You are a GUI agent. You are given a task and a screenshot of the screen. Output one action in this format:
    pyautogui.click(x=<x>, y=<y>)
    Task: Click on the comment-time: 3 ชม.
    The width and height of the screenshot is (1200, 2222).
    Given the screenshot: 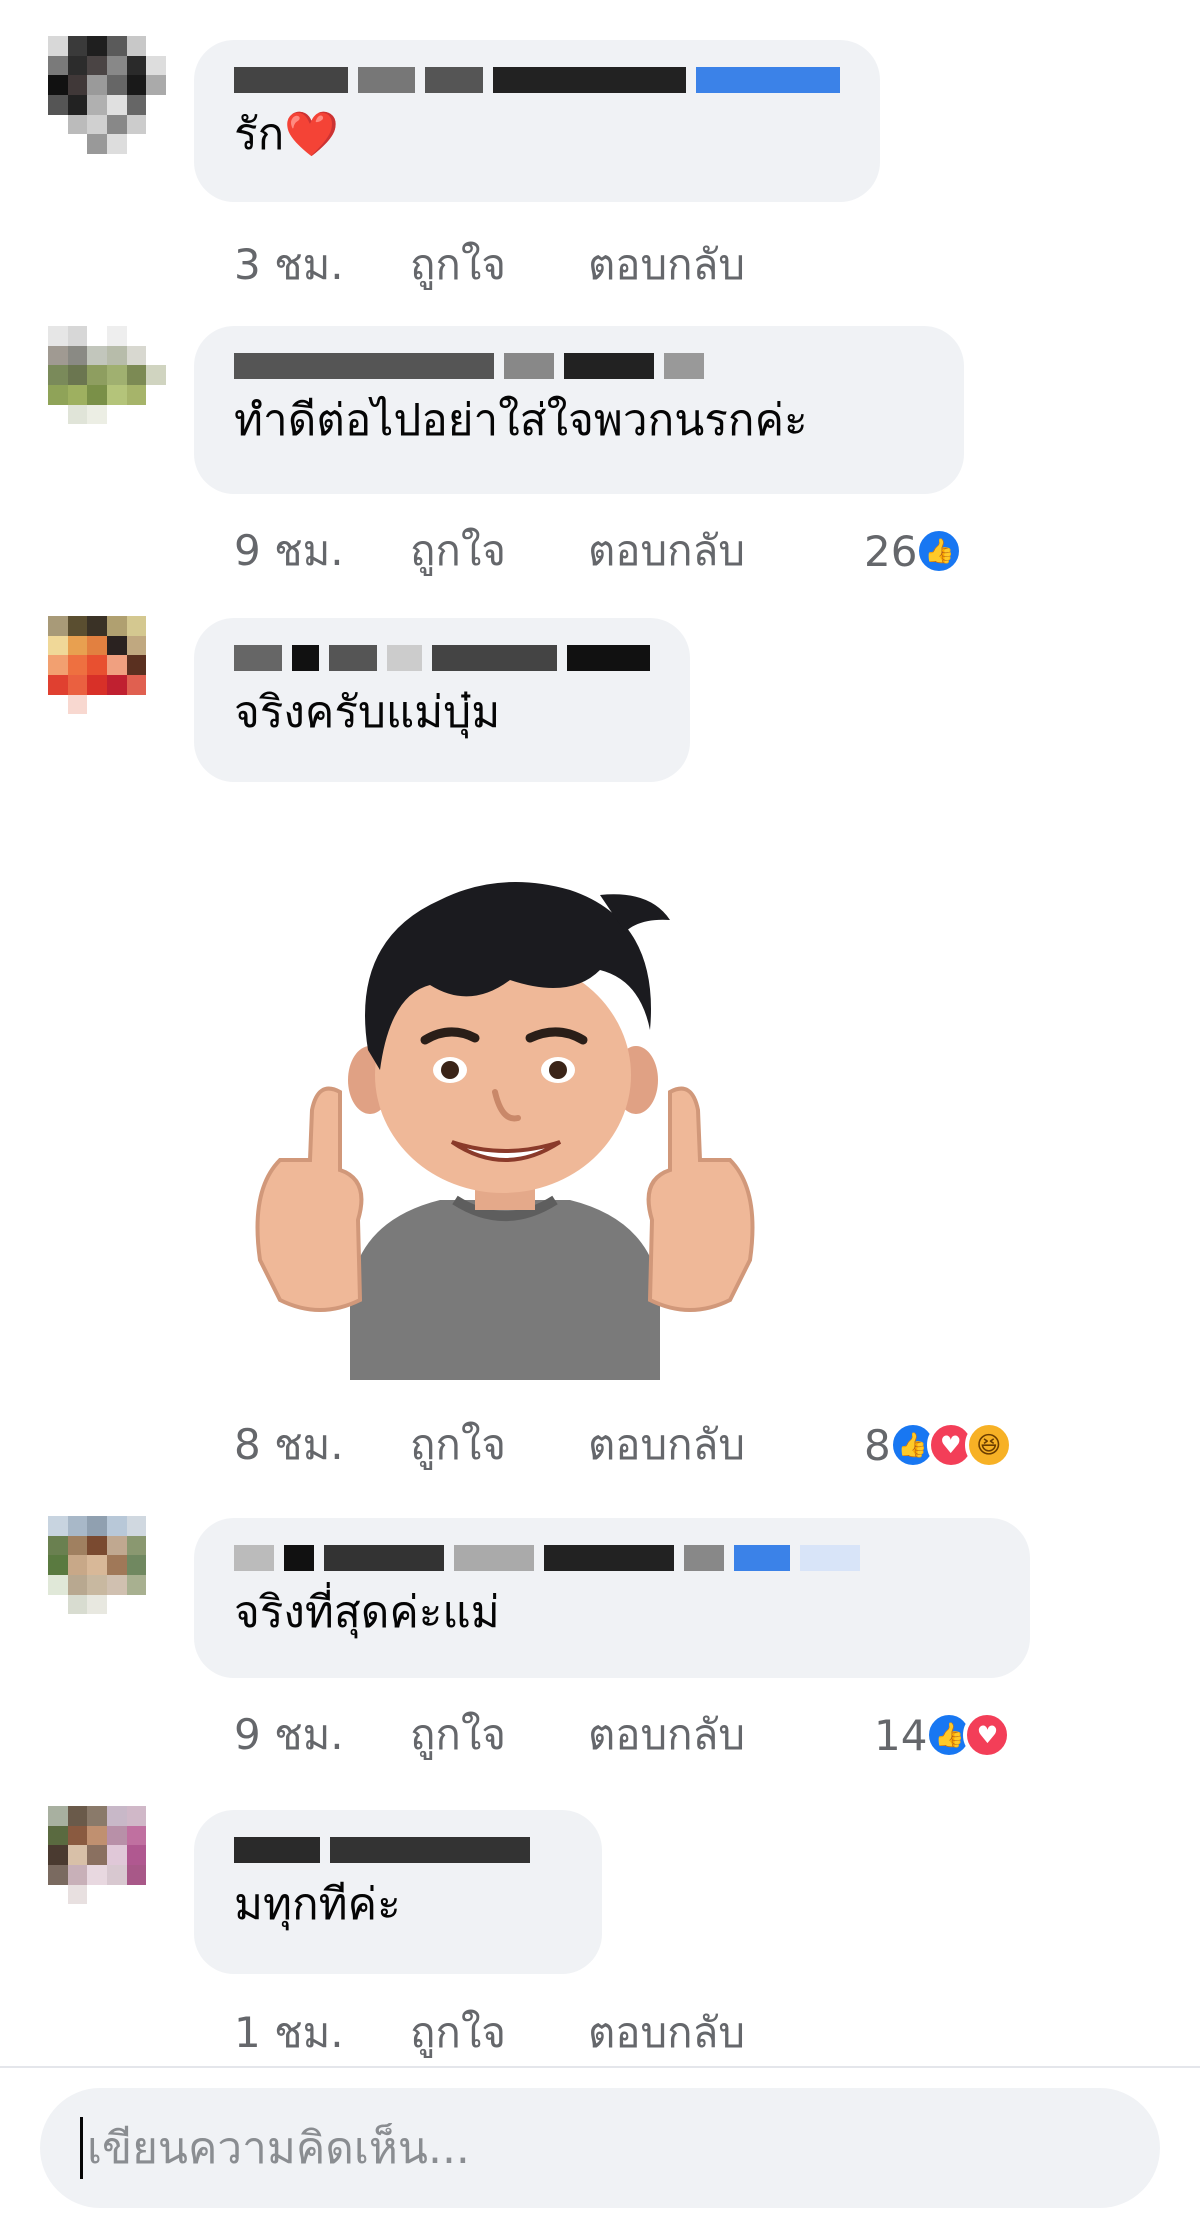 What is the action you would take?
    pyautogui.click(x=322, y=265)
    